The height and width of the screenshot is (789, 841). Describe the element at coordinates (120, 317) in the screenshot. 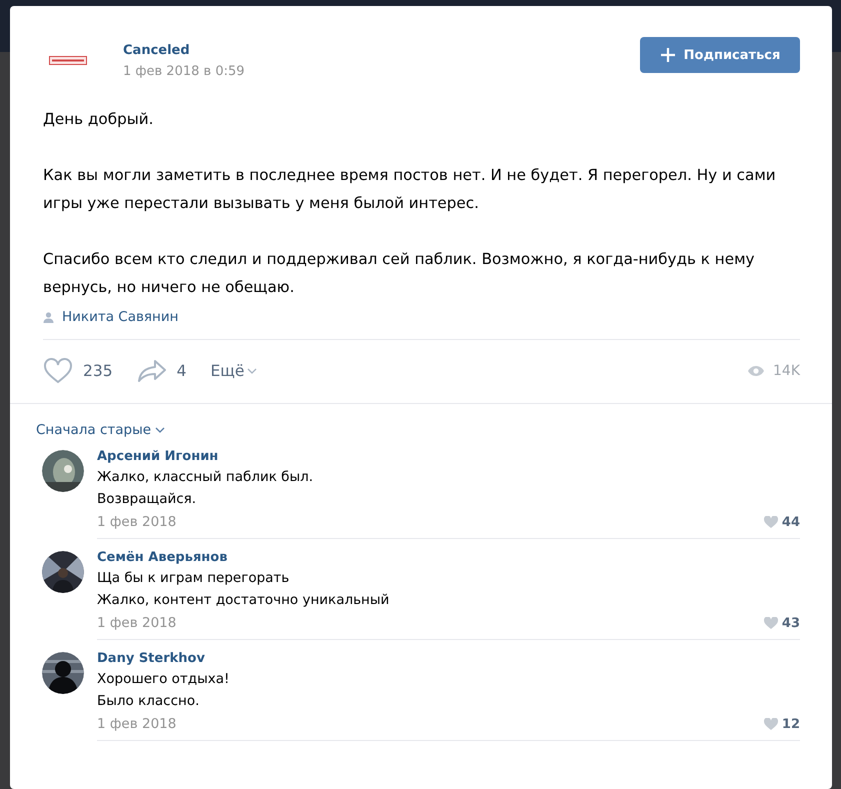

I see `signer-link: Никита Савянин` at that location.